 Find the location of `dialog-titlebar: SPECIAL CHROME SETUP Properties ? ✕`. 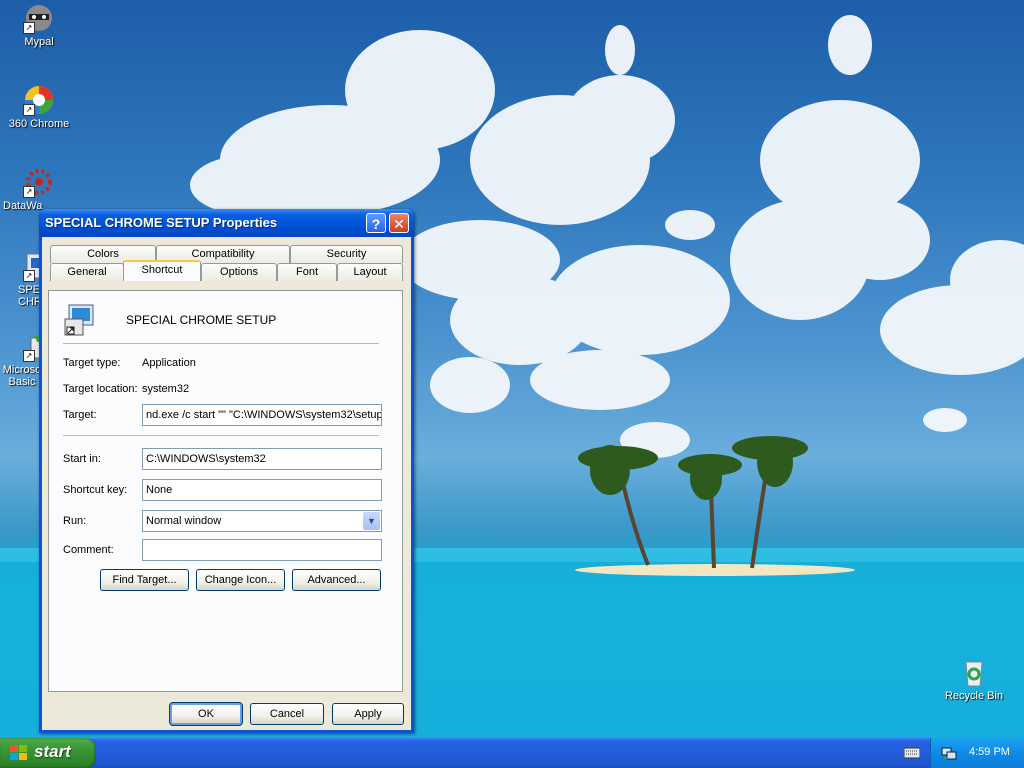

dialog-titlebar: SPECIAL CHROME SETUP Properties ? ✕ is located at coordinates (226, 223).